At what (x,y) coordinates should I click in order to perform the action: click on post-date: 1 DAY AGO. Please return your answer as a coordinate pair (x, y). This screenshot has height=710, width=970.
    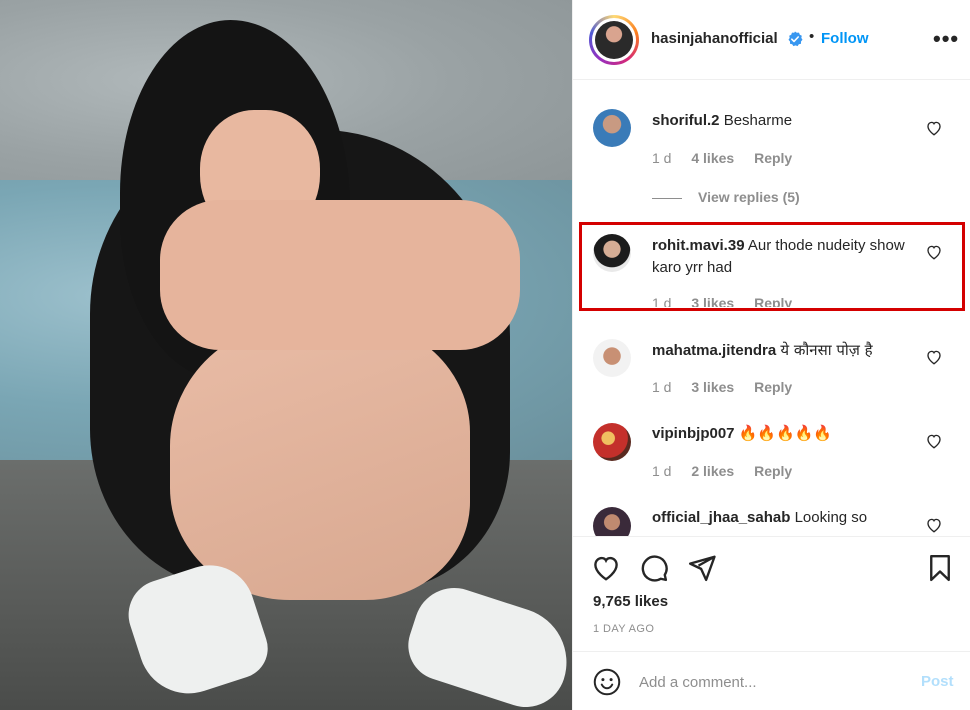
    Looking at the image, I should click on (623, 629).